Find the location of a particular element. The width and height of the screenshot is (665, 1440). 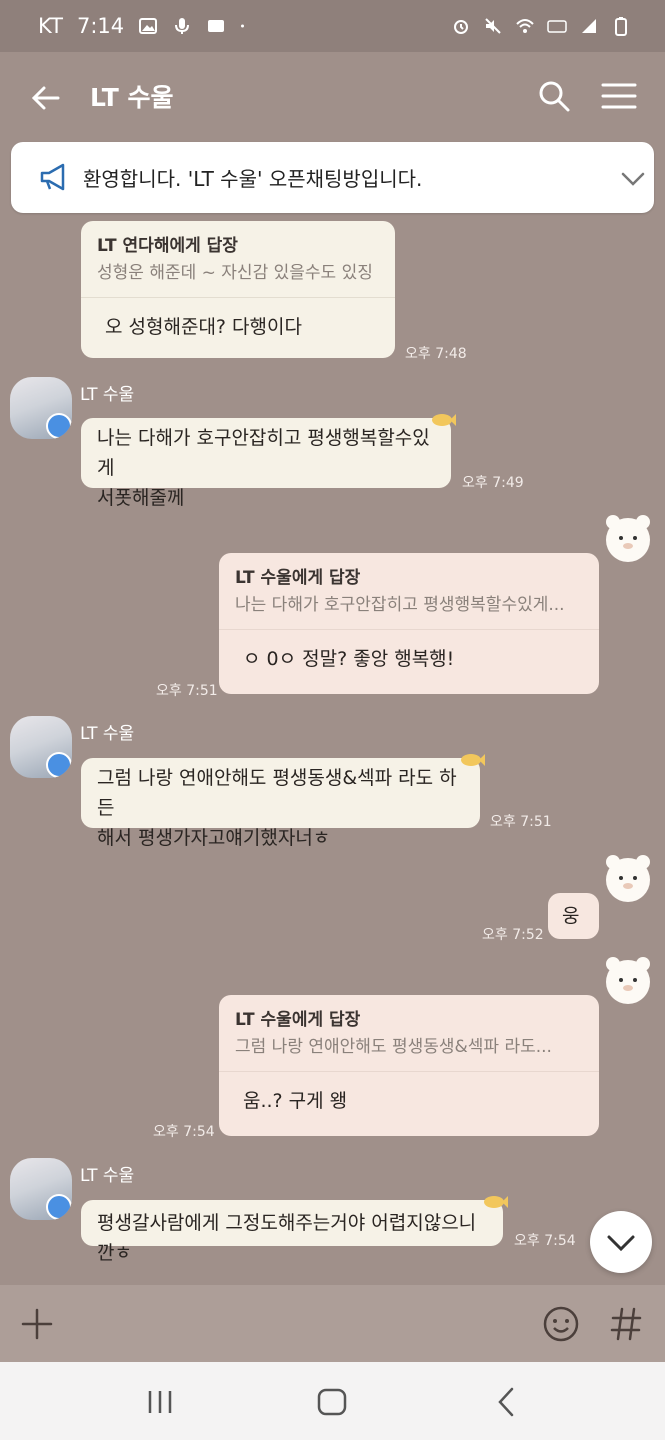

reply-quote: 성형운 해준데 ~ 자신감 있을수도 있징 is located at coordinates (235, 273).